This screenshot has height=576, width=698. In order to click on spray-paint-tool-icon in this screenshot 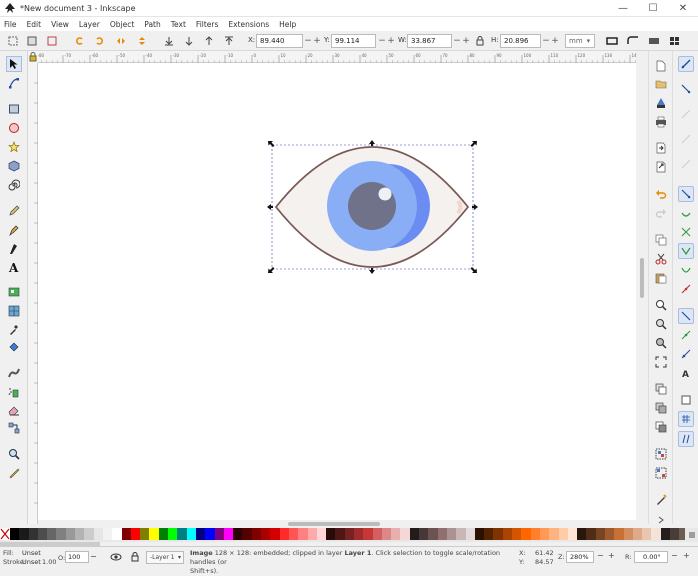, I will do `click(14, 392)`.